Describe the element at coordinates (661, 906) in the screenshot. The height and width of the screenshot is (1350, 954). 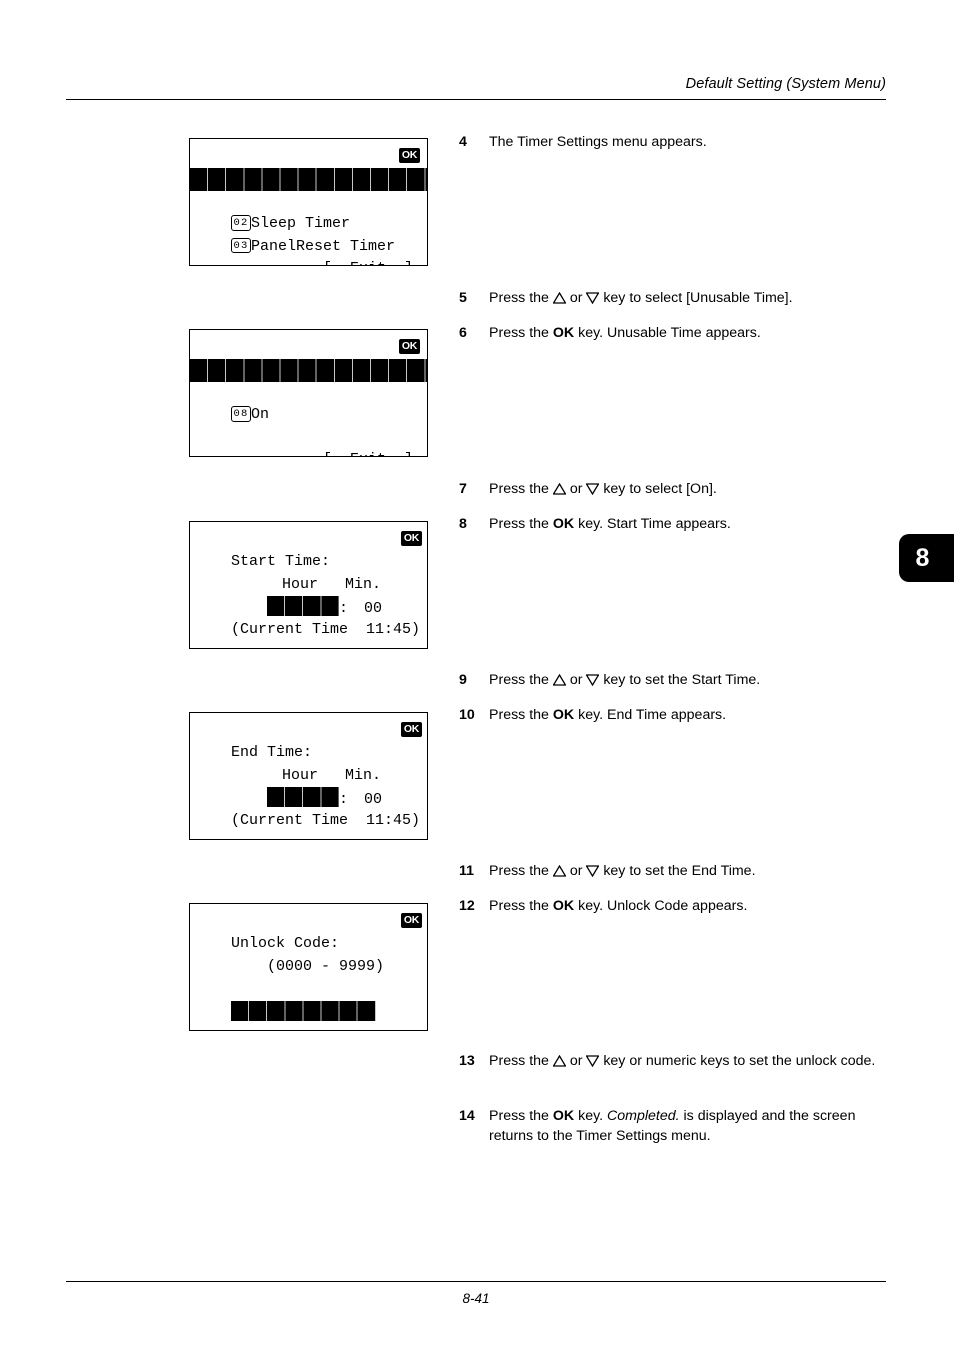
I see `step-text-fragment: key. Unlock Code appears.` at that location.